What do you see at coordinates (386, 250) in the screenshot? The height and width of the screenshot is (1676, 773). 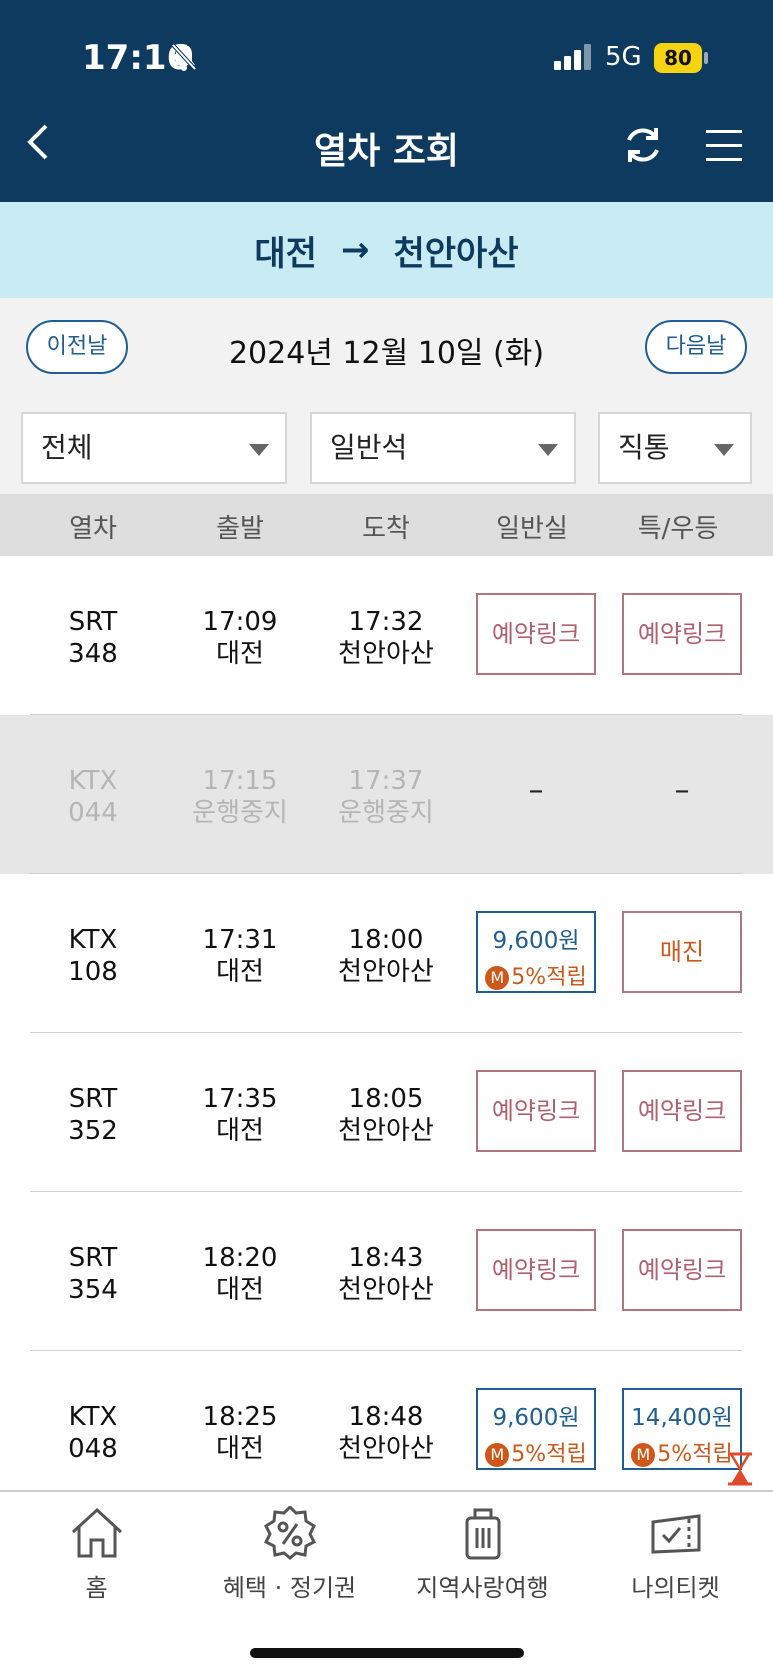 I see `route-banner: 대전 → 천안아산` at bounding box center [386, 250].